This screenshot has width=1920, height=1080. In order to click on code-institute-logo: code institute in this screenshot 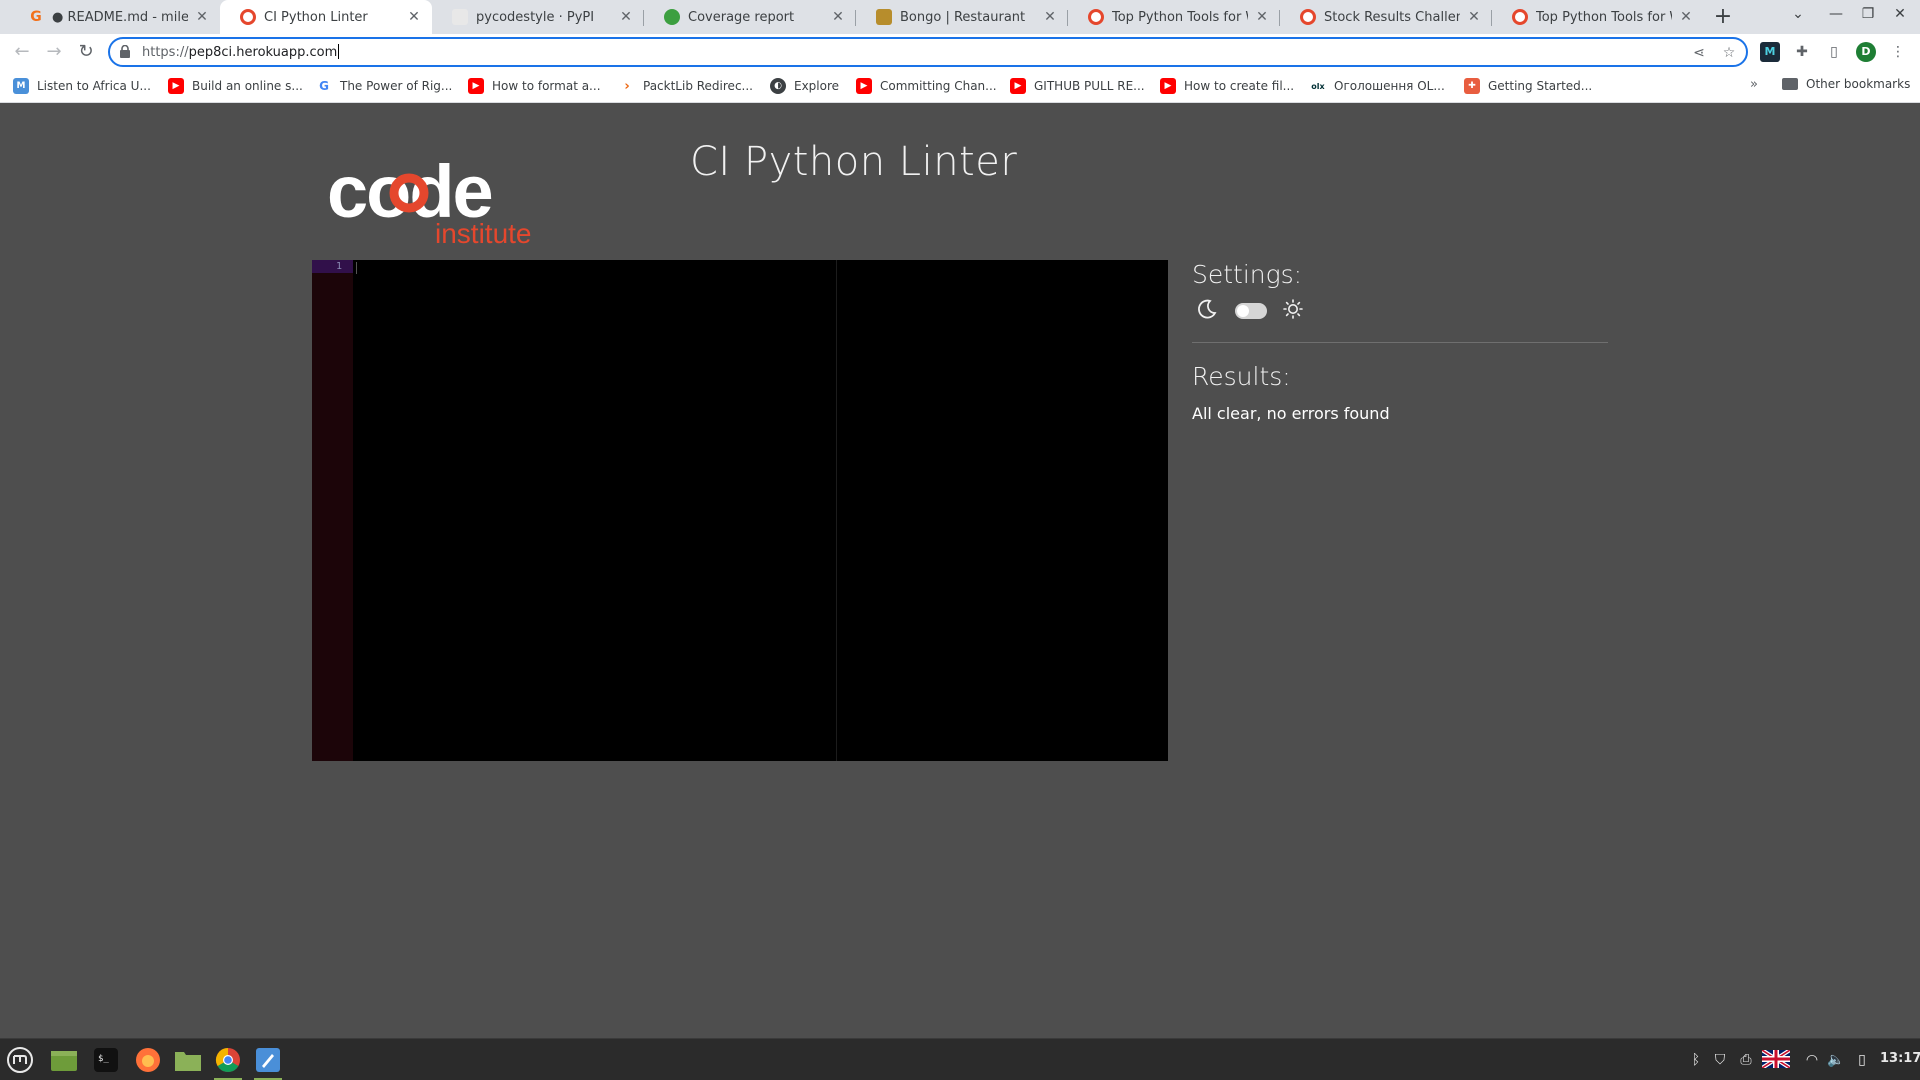, I will do `click(437, 198)`.